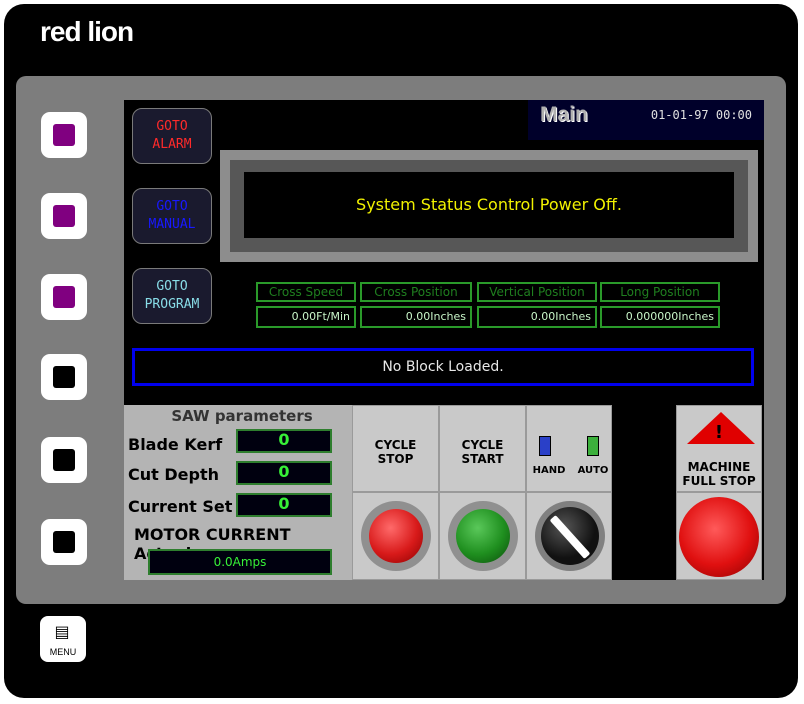  I want to click on hand-indicator-light, so click(545, 446).